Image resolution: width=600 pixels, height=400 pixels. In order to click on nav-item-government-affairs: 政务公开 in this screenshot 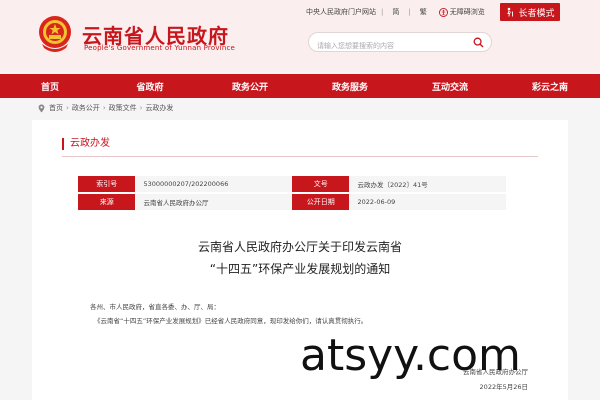, I will do `click(250, 86)`.